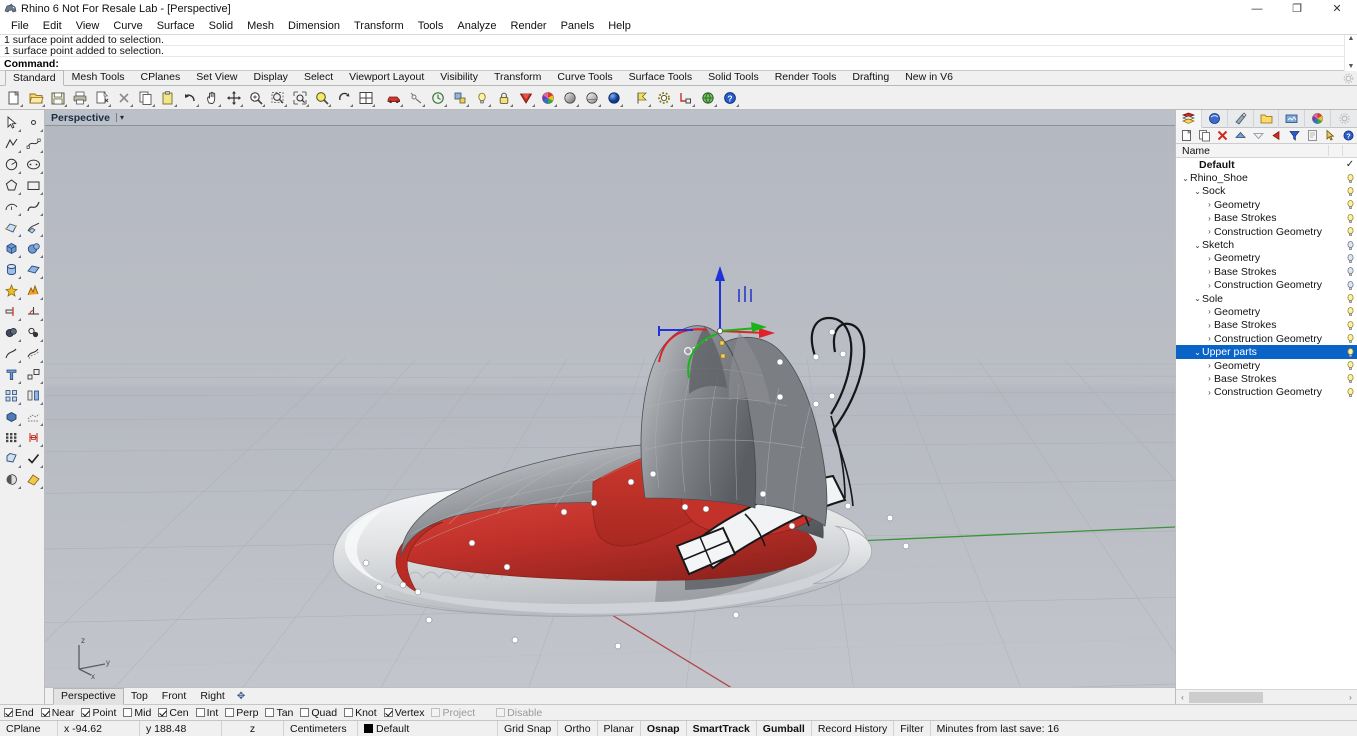  What do you see at coordinates (241, 696) in the screenshot?
I see `add-viewport-tab-icon: ✥` at bounding box center [241, 696].